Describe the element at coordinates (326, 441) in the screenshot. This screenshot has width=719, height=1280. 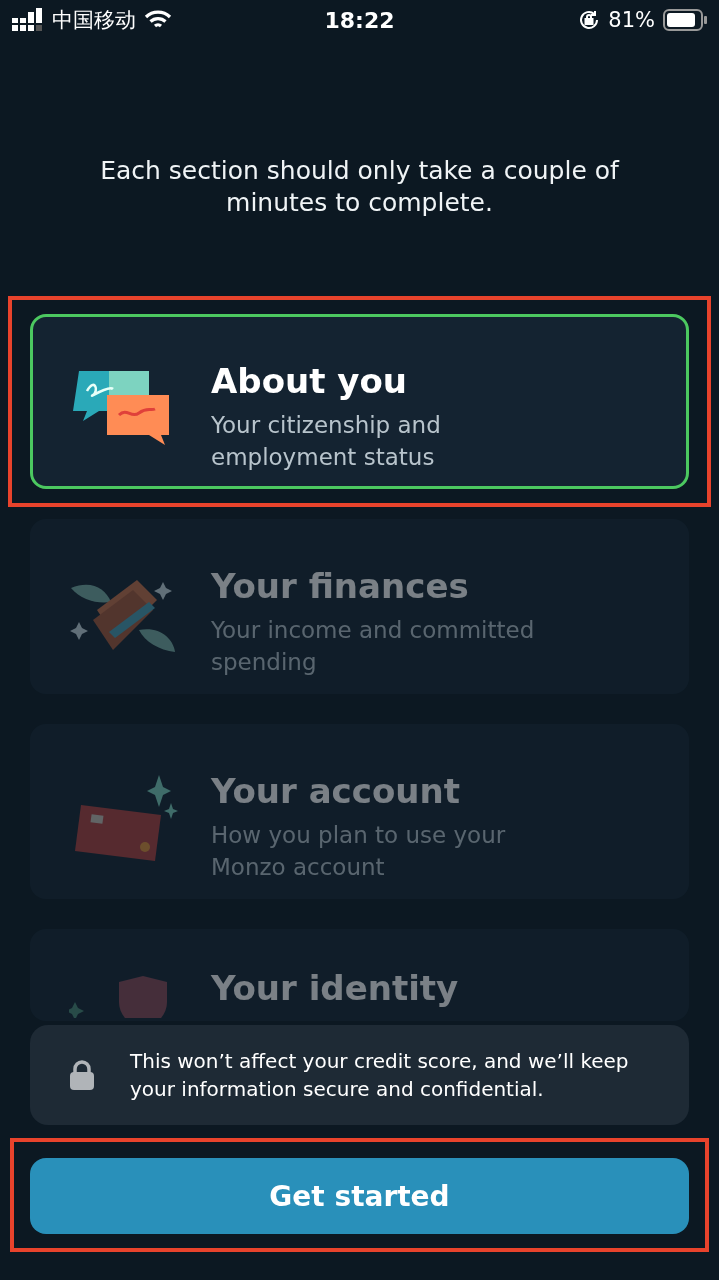
I see `section-description: Your citizenship and employment status` at that location.